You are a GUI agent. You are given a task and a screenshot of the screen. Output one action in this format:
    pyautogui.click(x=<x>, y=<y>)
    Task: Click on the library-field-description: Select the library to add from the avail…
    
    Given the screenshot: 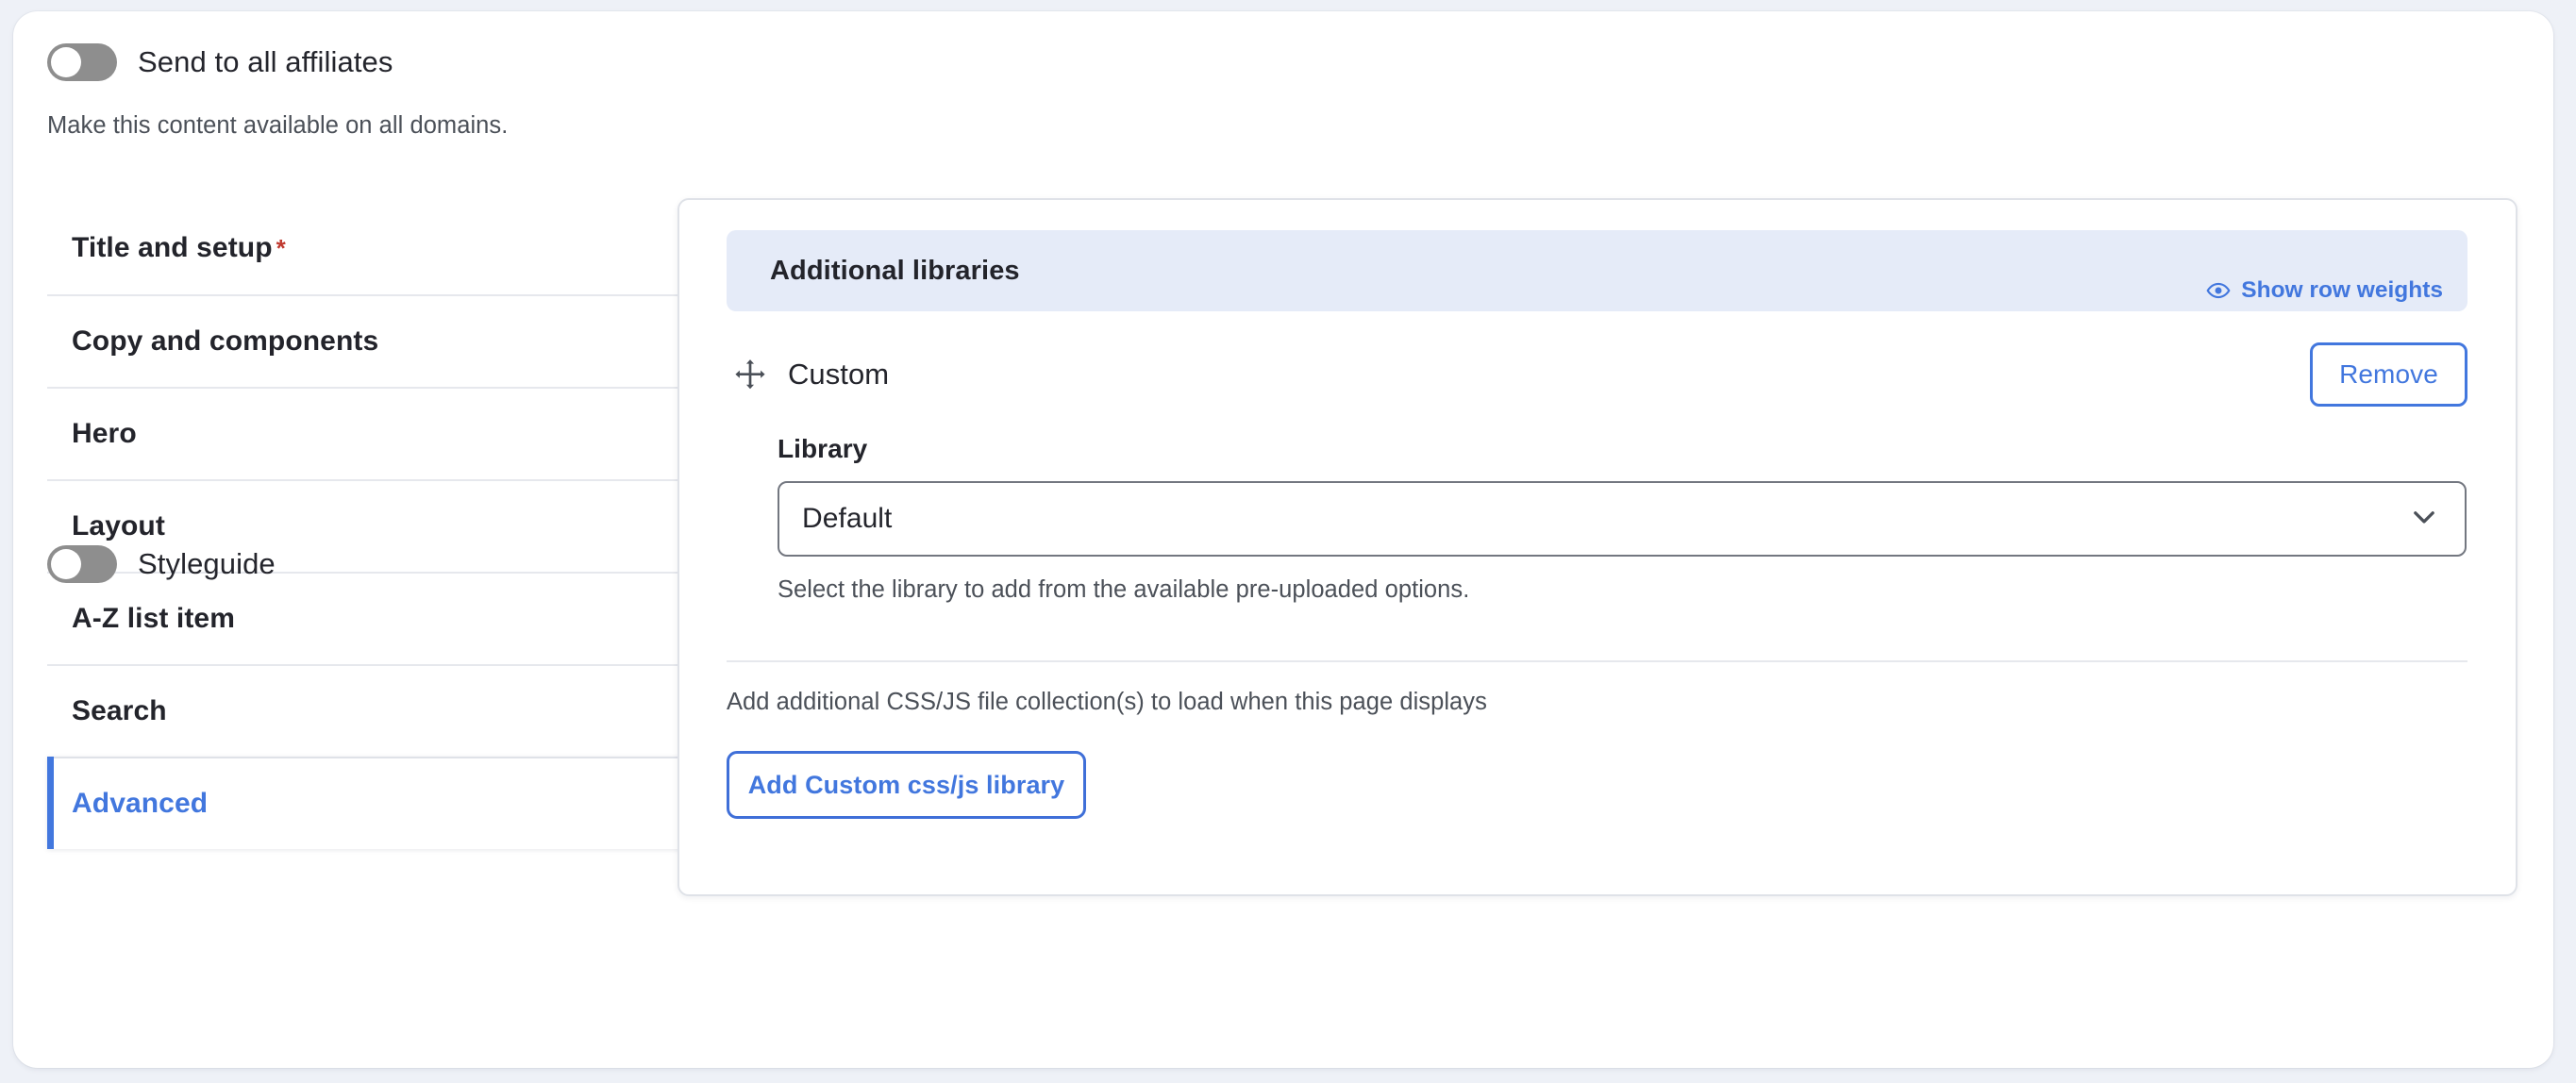 What is the action you would take?
    pyautogui.click(x=1124, y=589)
    